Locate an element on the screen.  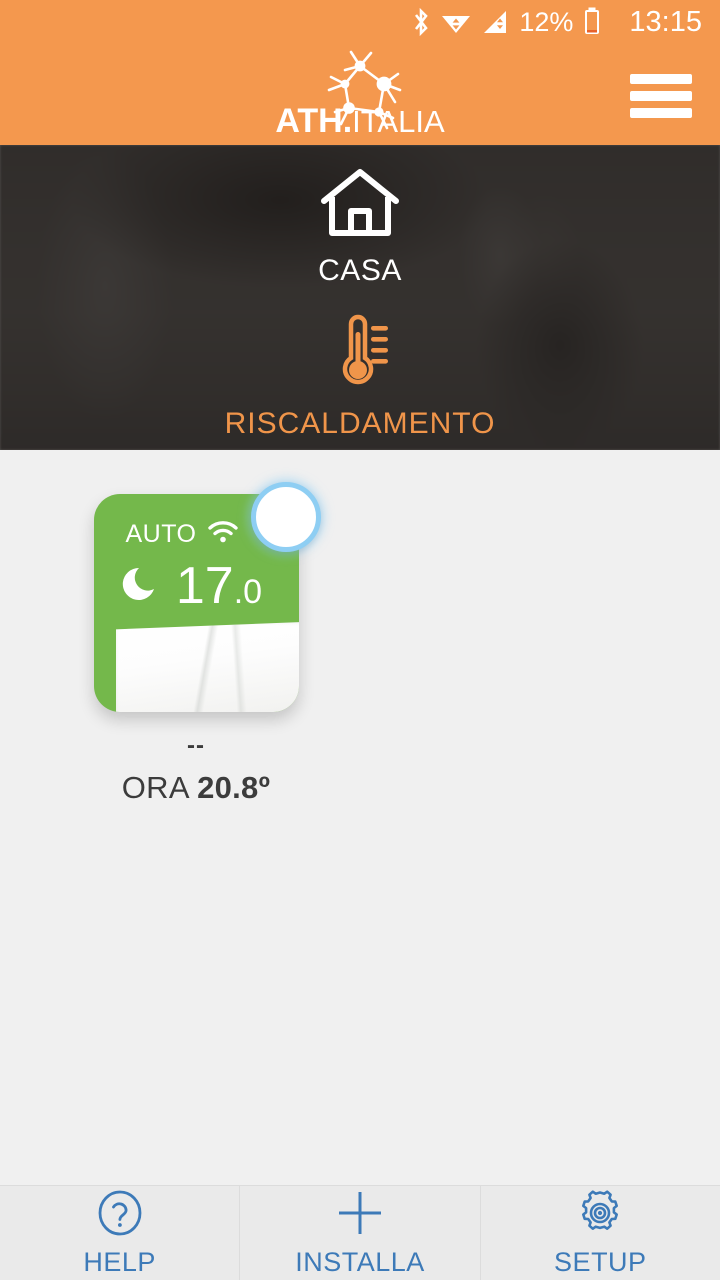
breadcrumb-heating-label: RISCALDAMENTO is located at coordinates (360, 423).